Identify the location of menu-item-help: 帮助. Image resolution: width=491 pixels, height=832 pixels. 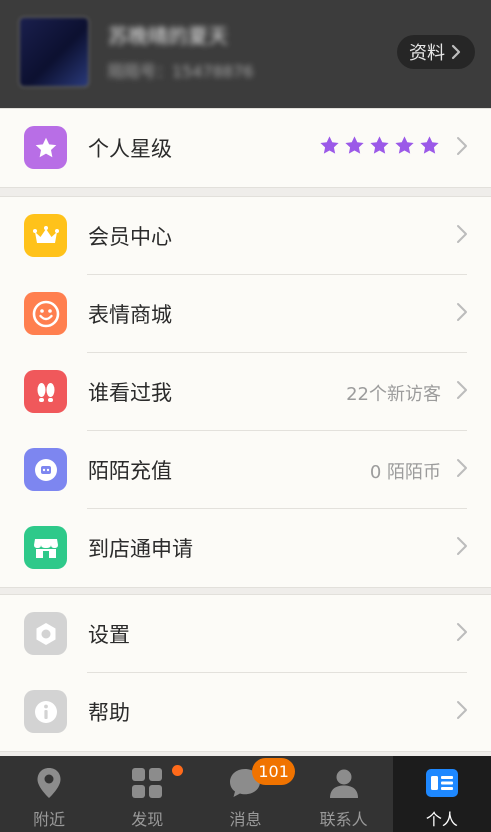
(245, 712).